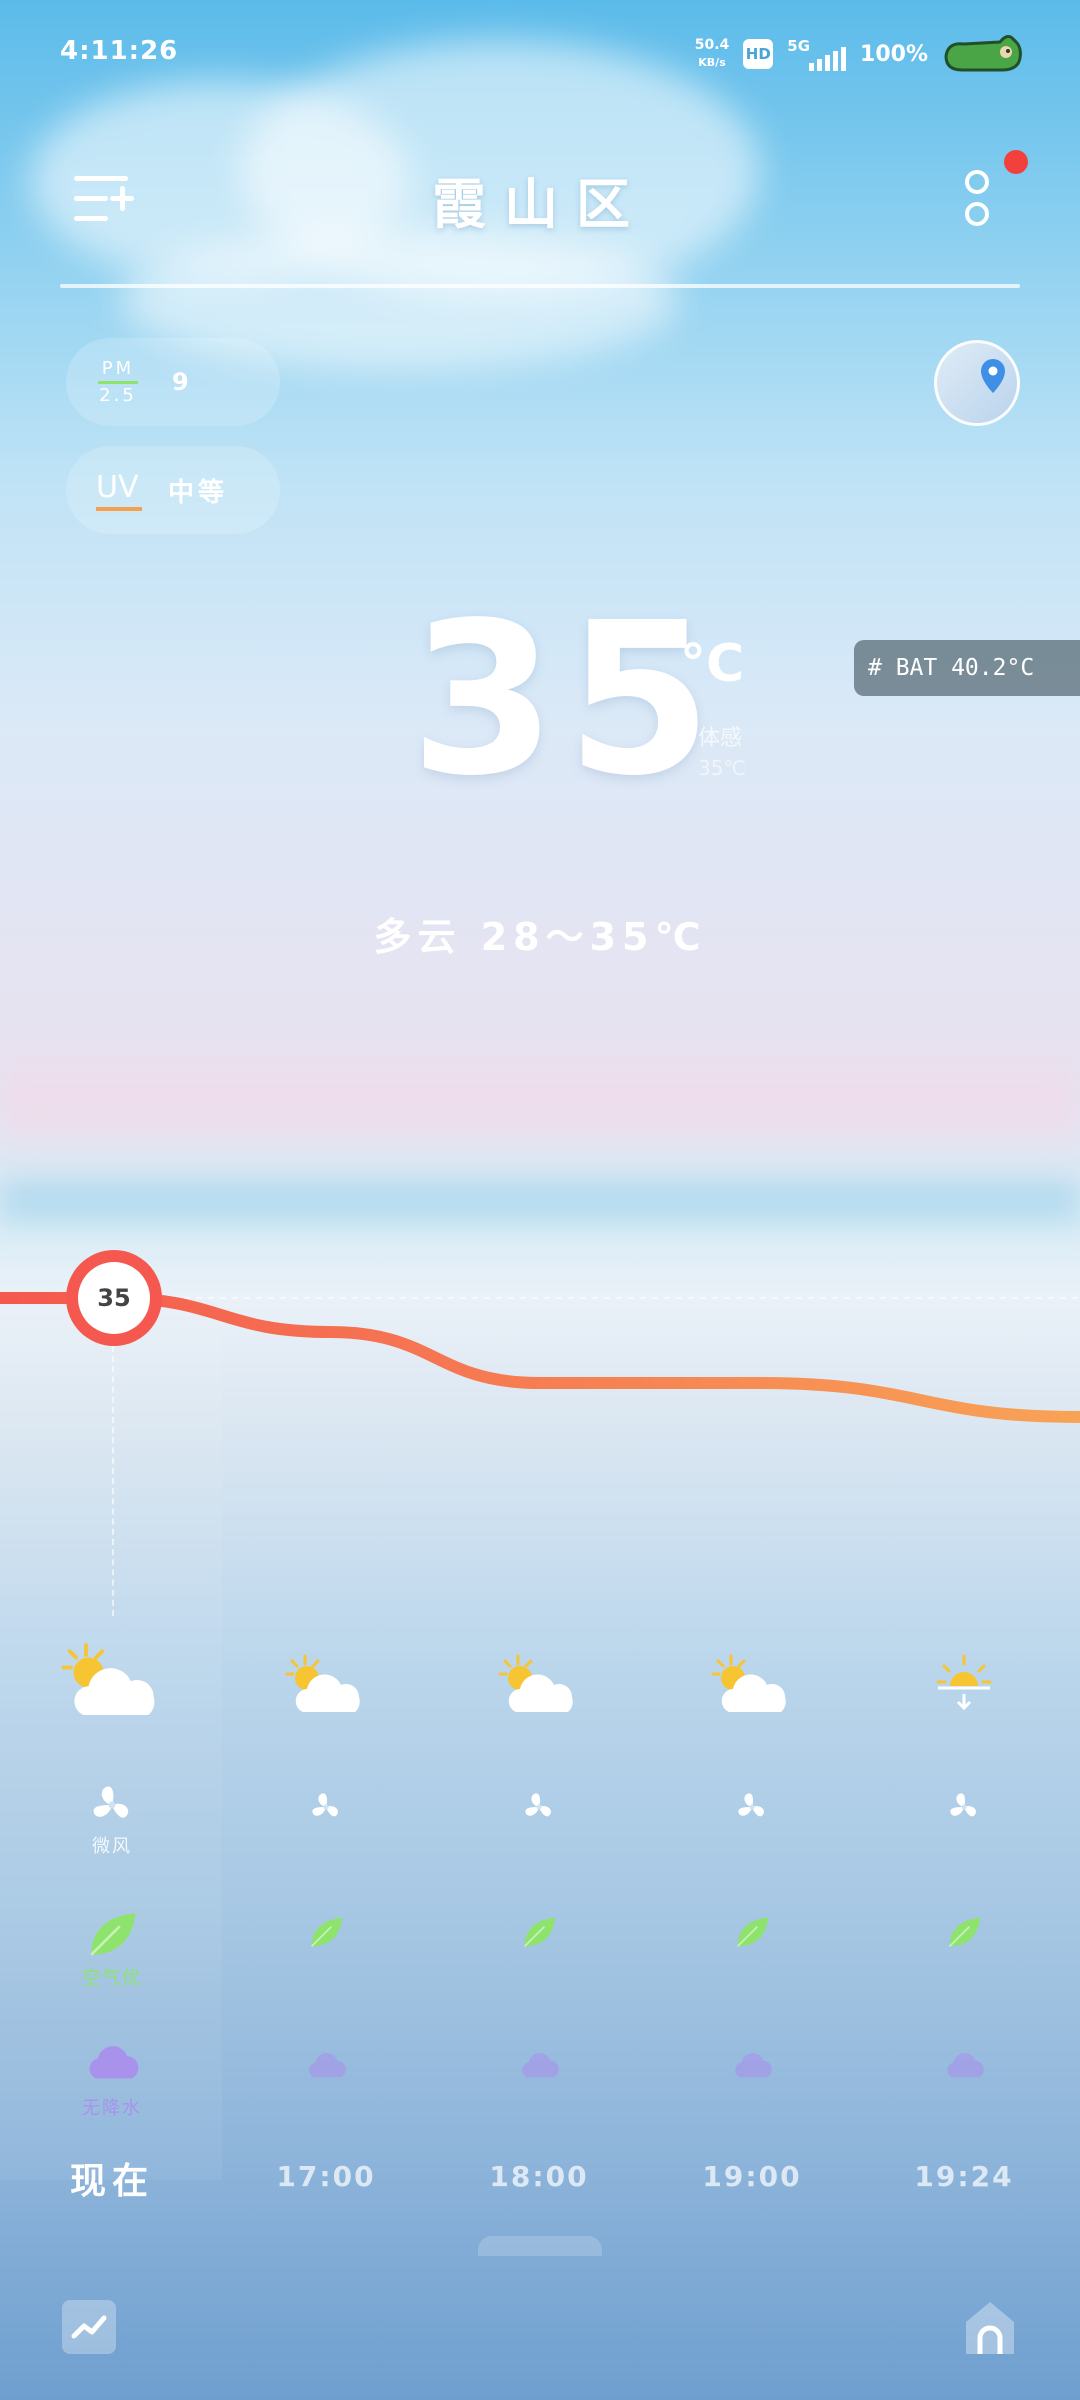 Image resolution: width=1080 pixels, height=2400 pixels. What do you see at coordinates (720, 738) in the screenshot?
I see `feels-like-label: 体感` at bounding box center [720, 738].